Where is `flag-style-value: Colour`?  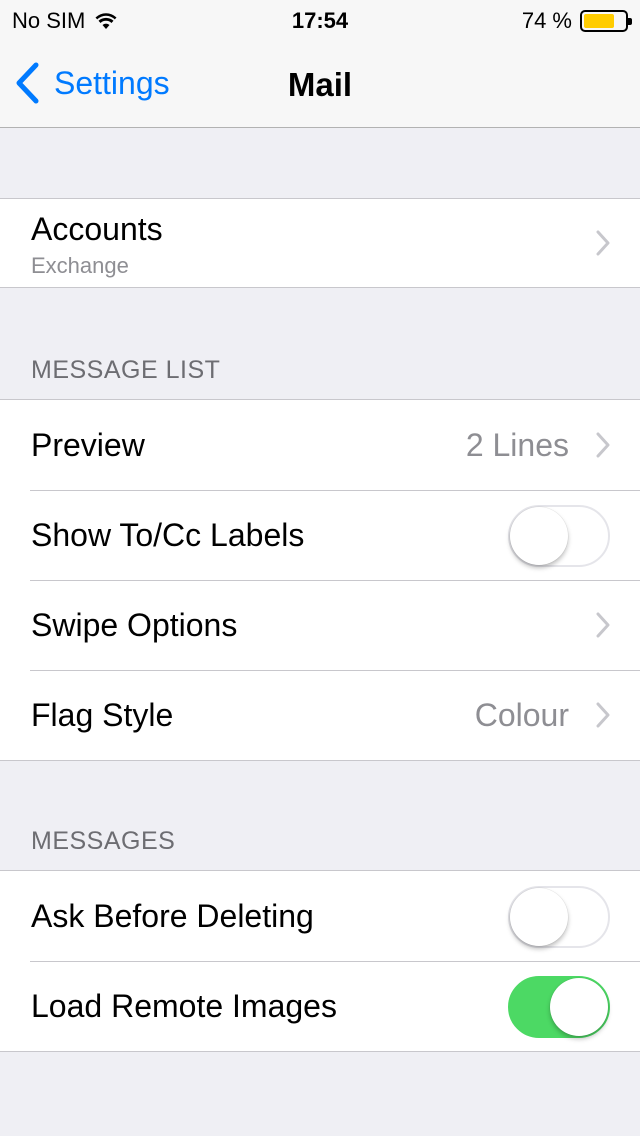 flag-style-value: Colour is located at coordinates (521, 715).